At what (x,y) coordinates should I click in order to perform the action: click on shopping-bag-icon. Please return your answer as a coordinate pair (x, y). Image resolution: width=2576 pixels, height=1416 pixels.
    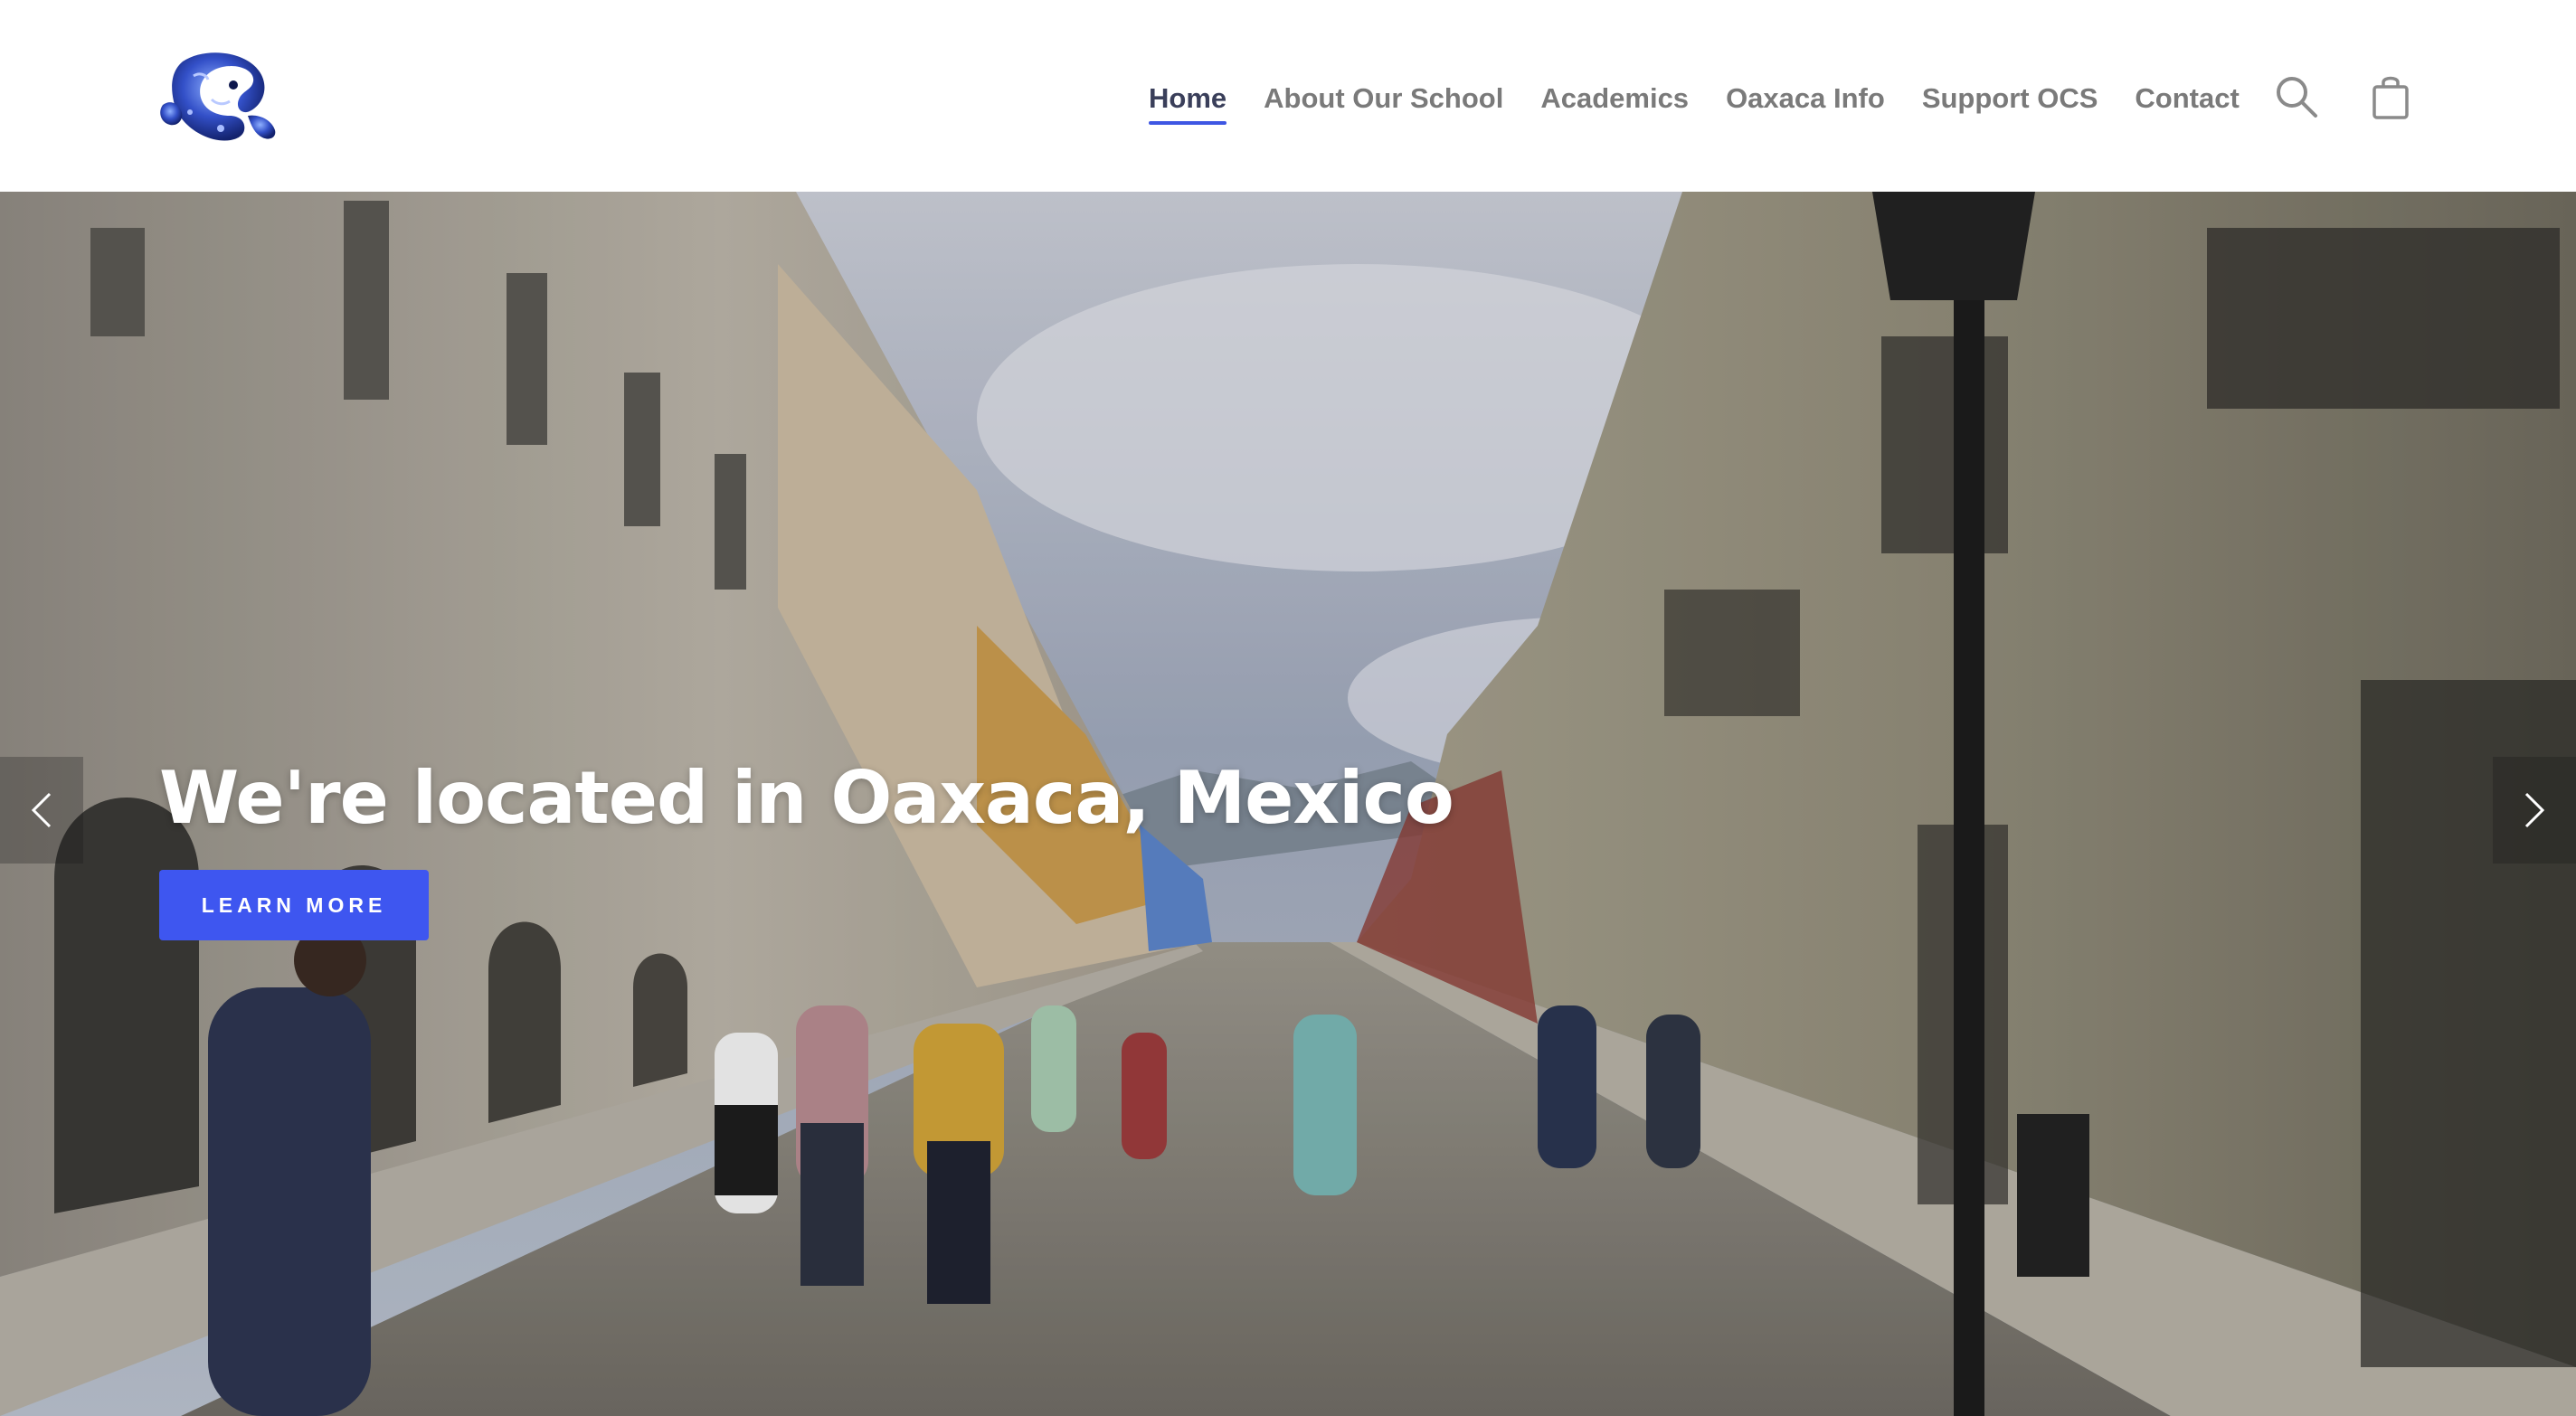
    Looking at the image, I should click on (2390, 97).